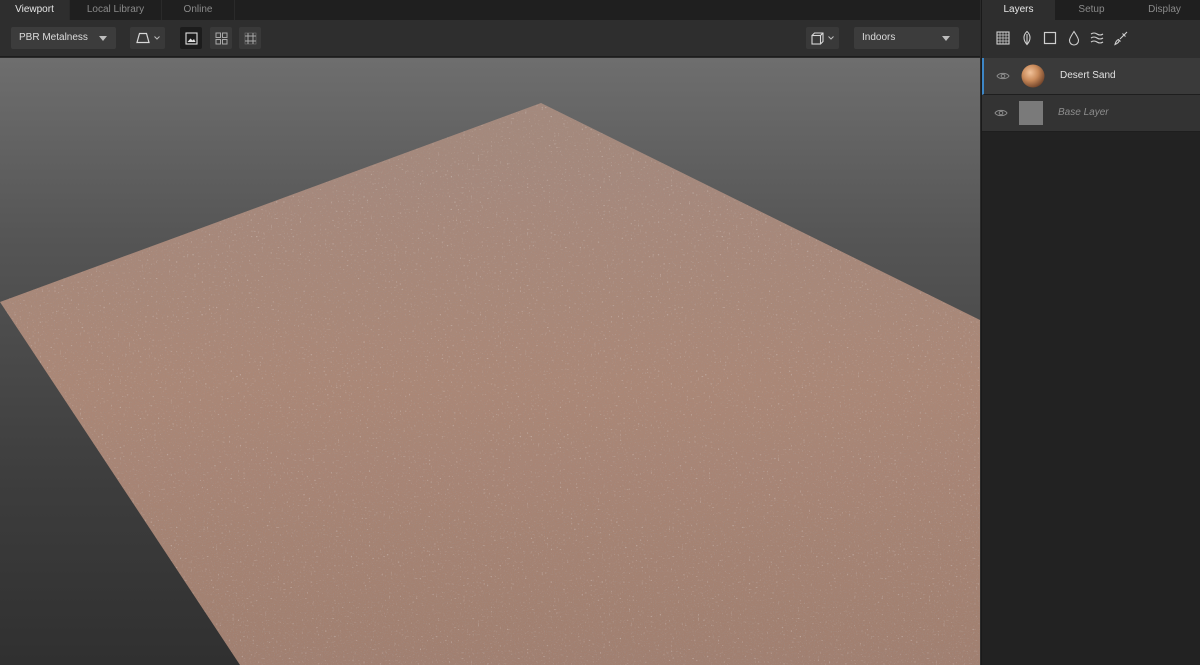 This screenshot has width=1200, height=665. I want to click on camera-projection-button, so click(147, 38).